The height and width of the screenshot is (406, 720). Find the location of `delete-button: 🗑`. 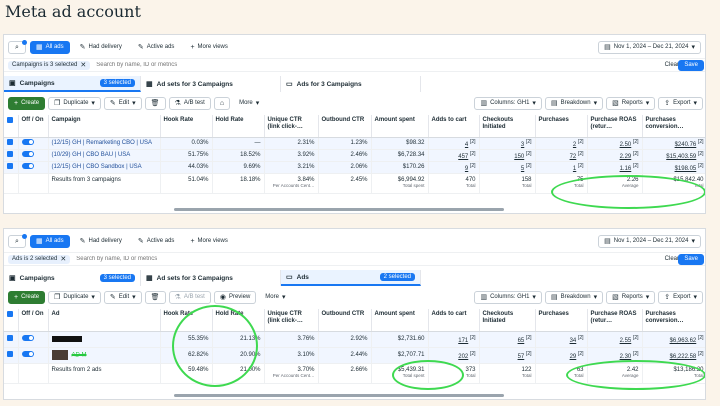

delete-button: 🗑 is located at coordinates (155, 297).